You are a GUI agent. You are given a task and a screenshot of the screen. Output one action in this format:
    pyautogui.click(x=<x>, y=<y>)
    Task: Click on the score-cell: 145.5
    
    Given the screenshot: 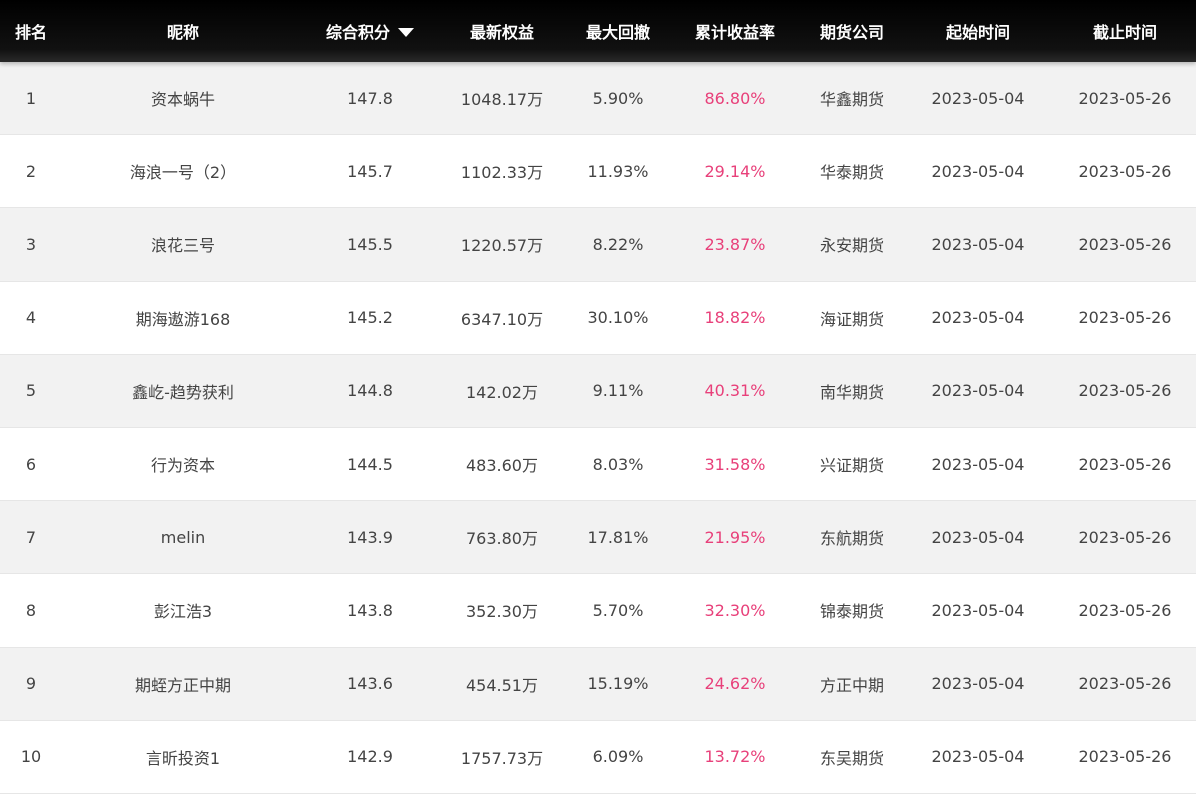 What is the action you would take?
    pyautogui.click(x=370, y=244)
    